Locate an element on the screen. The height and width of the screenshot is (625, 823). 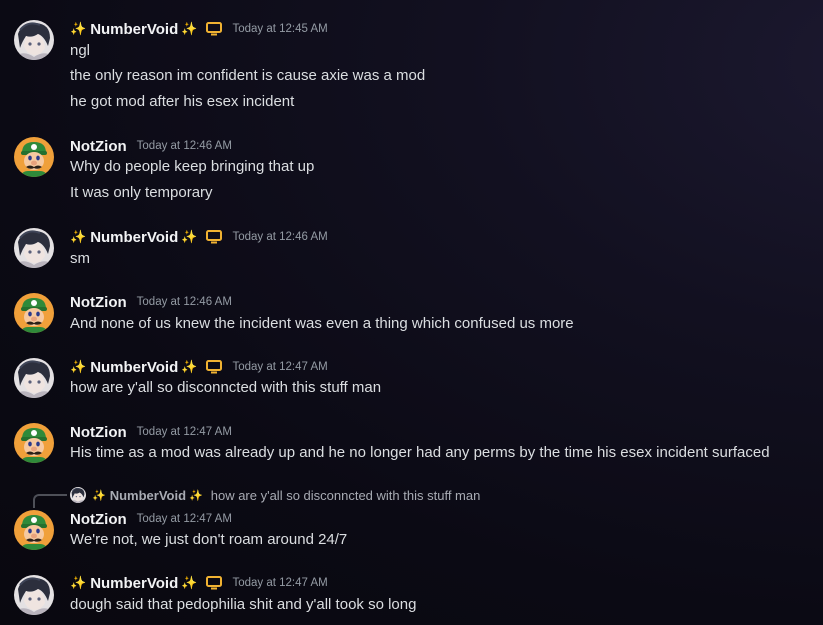
message-text: sm is located at coordinates (80, 258).